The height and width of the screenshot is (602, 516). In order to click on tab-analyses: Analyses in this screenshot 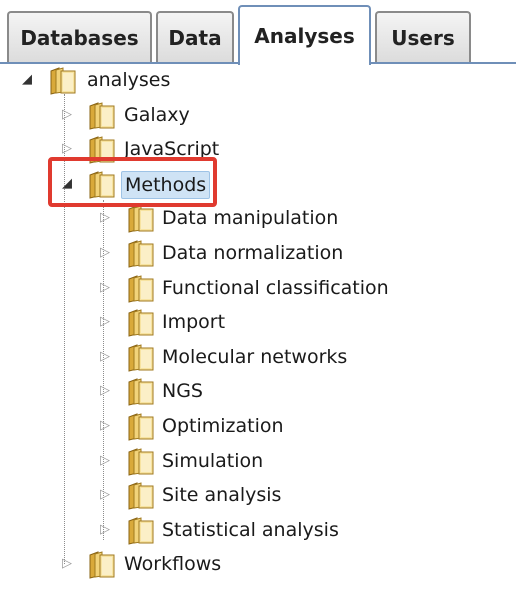, I will do `click(304, 35)`.